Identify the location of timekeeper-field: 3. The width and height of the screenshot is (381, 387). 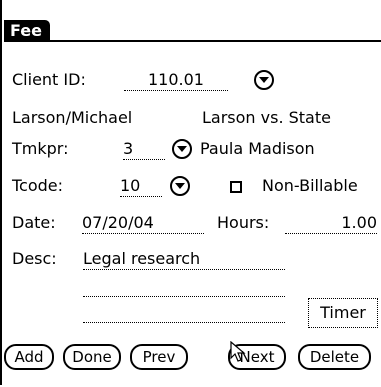
(144, 149).